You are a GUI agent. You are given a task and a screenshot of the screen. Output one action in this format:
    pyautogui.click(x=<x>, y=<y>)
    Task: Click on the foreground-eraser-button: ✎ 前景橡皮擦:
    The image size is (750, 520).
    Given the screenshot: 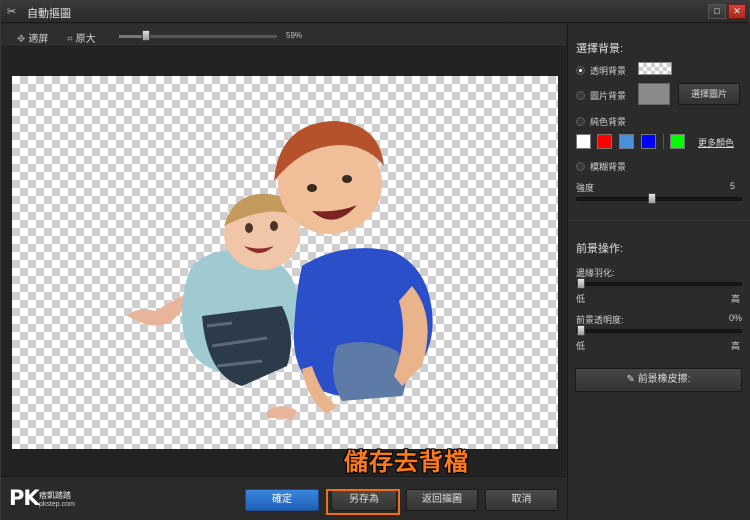 What is the action you would take?
    pyautogui.click(x=658, y=380)
    